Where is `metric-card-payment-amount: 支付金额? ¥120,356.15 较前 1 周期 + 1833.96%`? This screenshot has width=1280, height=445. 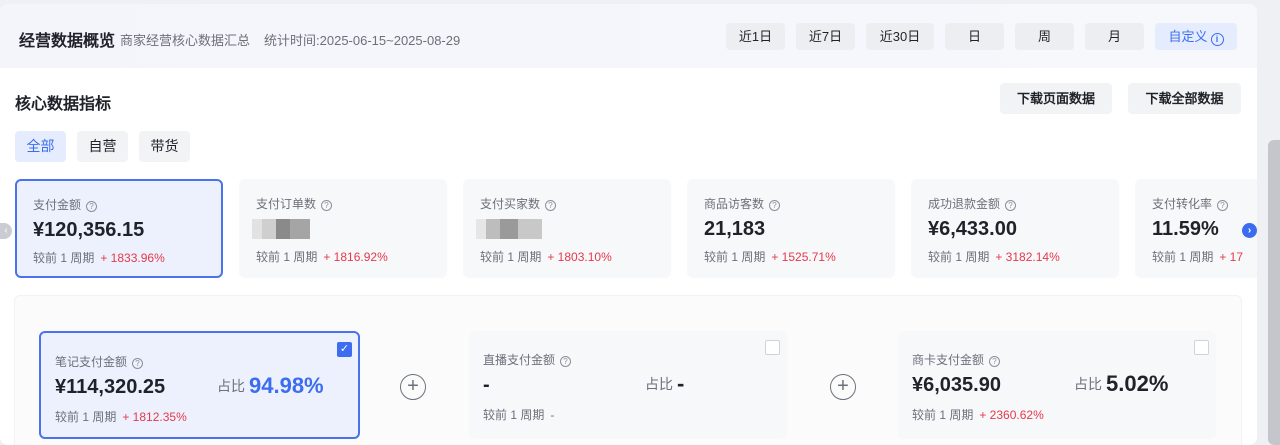 metric-card-payment-amount: 支付金额? ¥120,356.15 较前 1 周期 + 1833.96% is located at coordinates (119, 228).